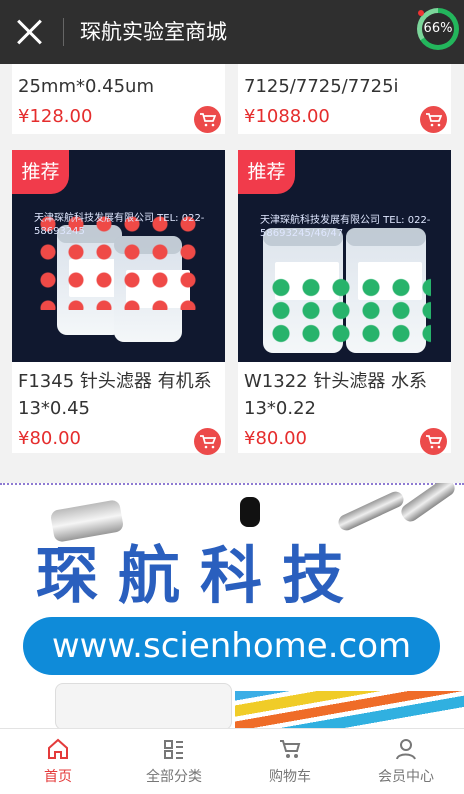  Describe the element at coordinates (336, 381) in the screenshot. I see `product-name: W1322 针头滤器 水系` at that location.